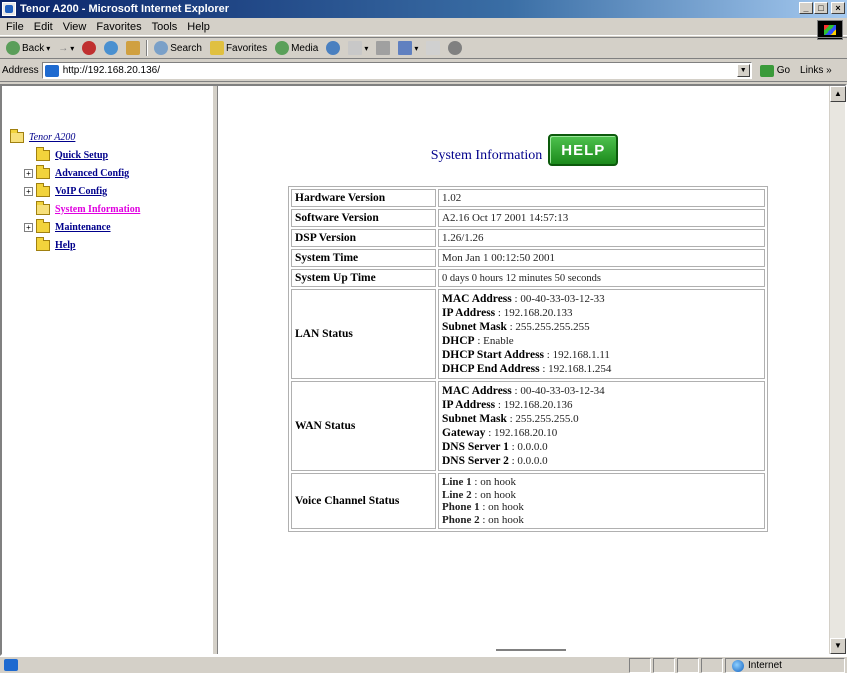 This screenshot has height=673, width=847. I want to click on row-value: 1.02, so click(601, 198).